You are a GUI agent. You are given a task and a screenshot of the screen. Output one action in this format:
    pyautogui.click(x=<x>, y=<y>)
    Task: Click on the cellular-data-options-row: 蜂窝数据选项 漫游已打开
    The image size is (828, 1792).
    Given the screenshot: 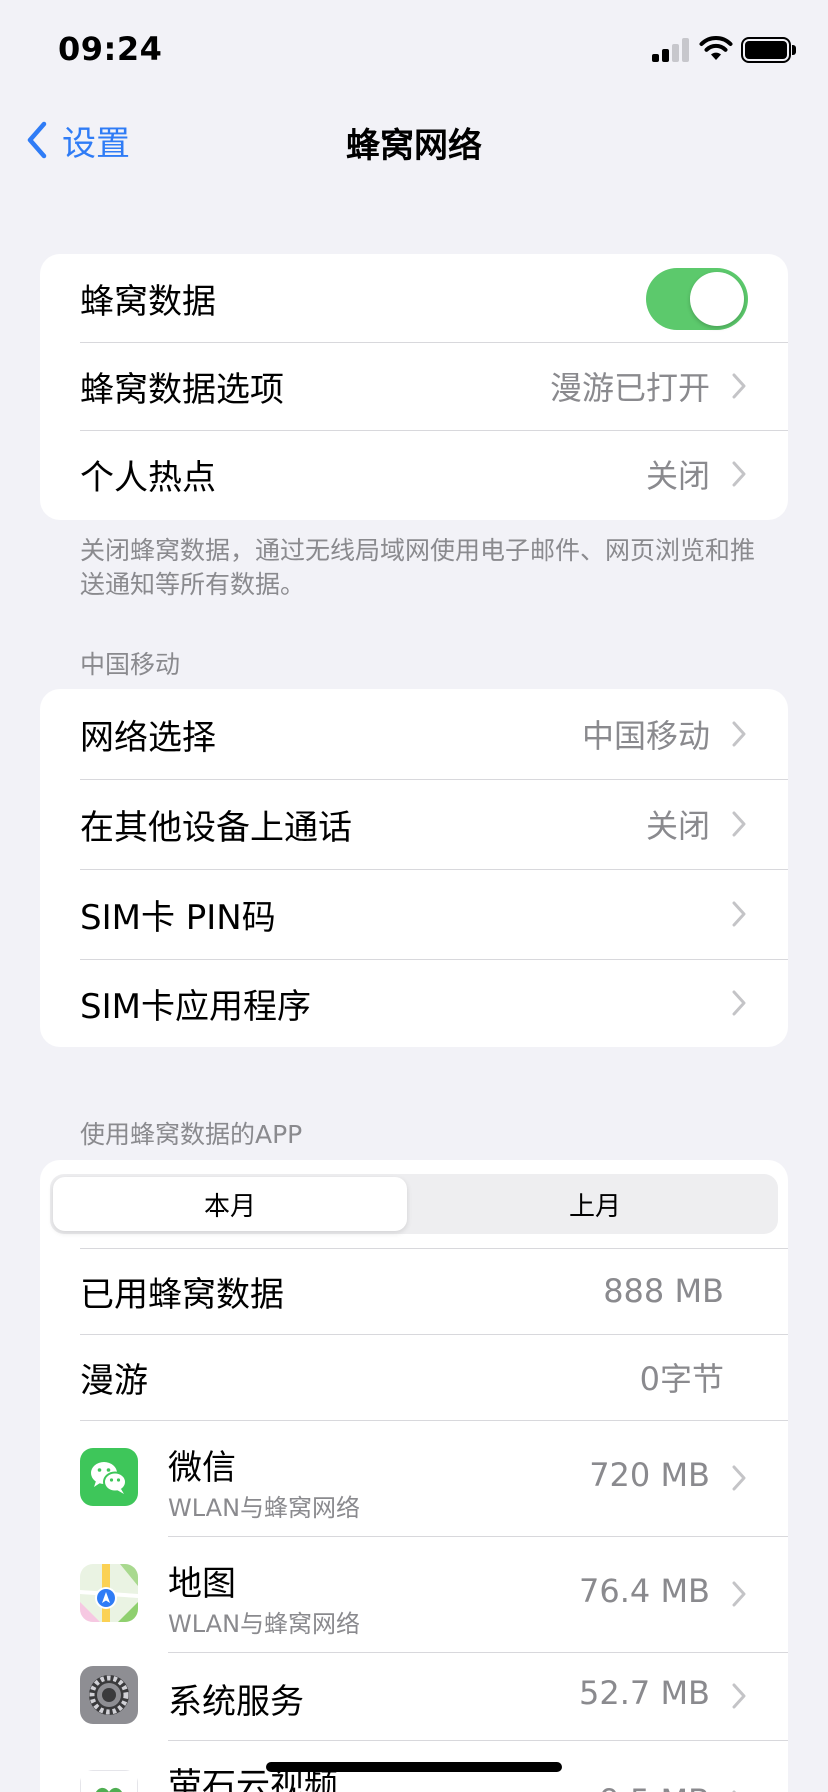 What is the action you would take?
    pyautogui.click(x=414, y=386)
    